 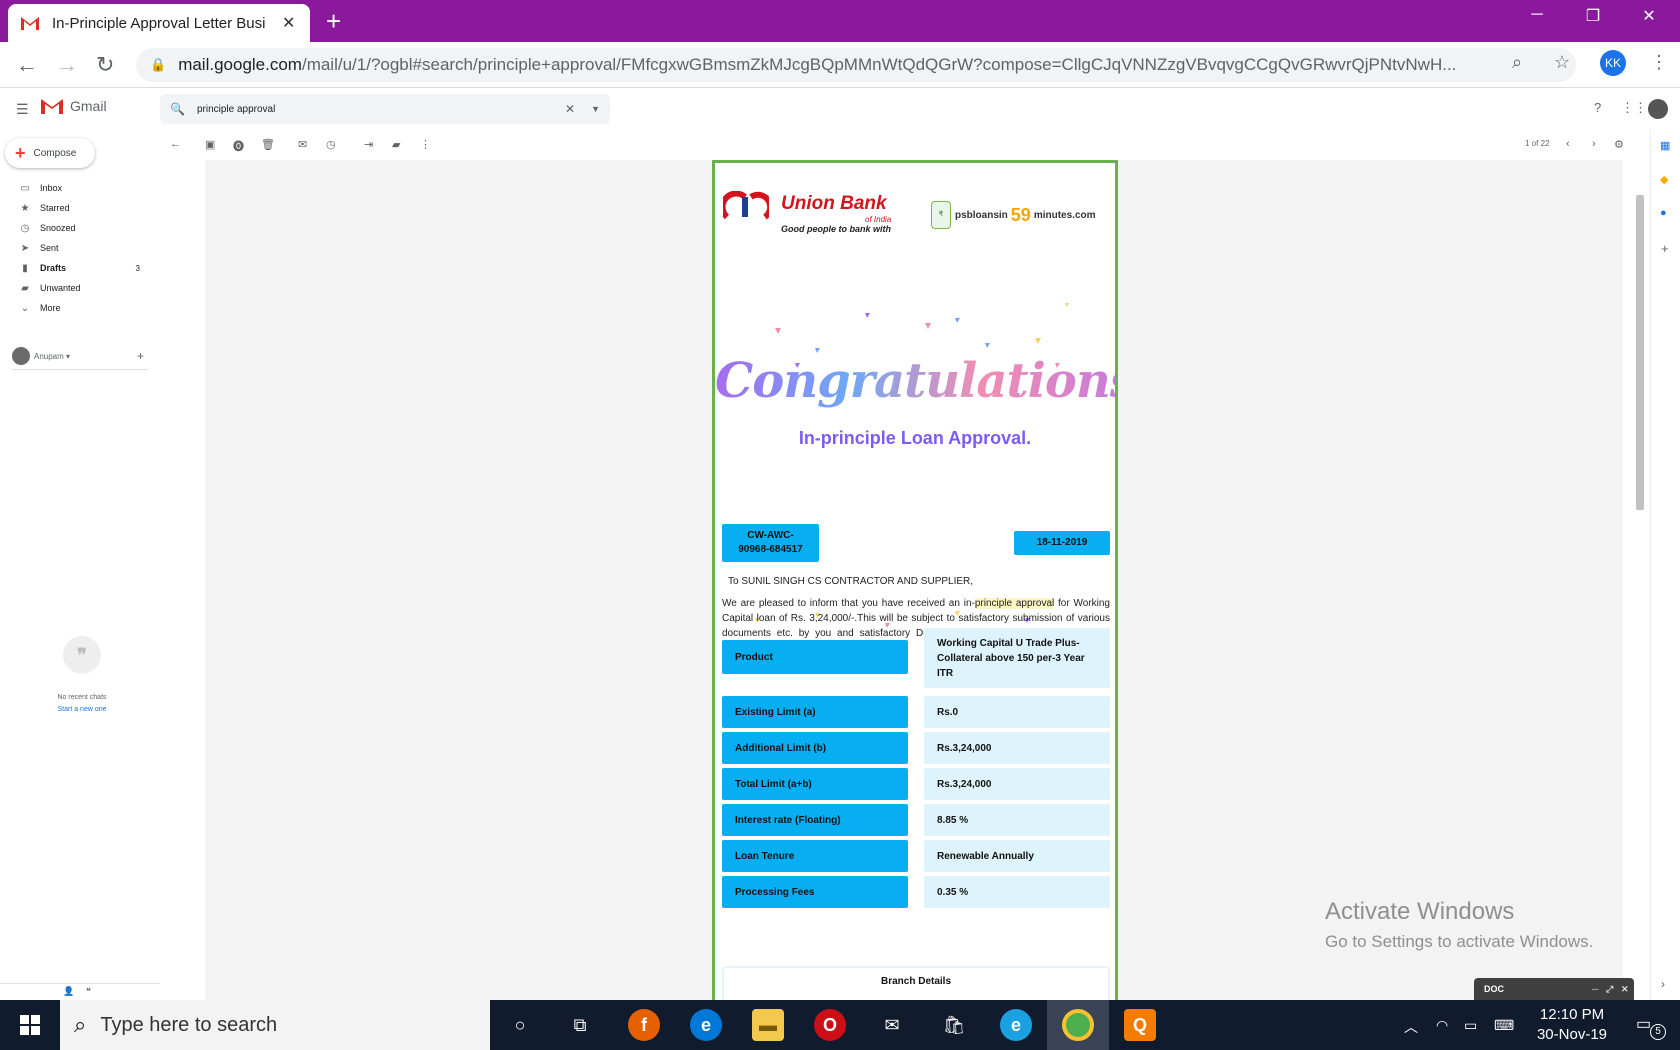 I want to click on calendar-icon: ▦, so click(x=1665, y=145).